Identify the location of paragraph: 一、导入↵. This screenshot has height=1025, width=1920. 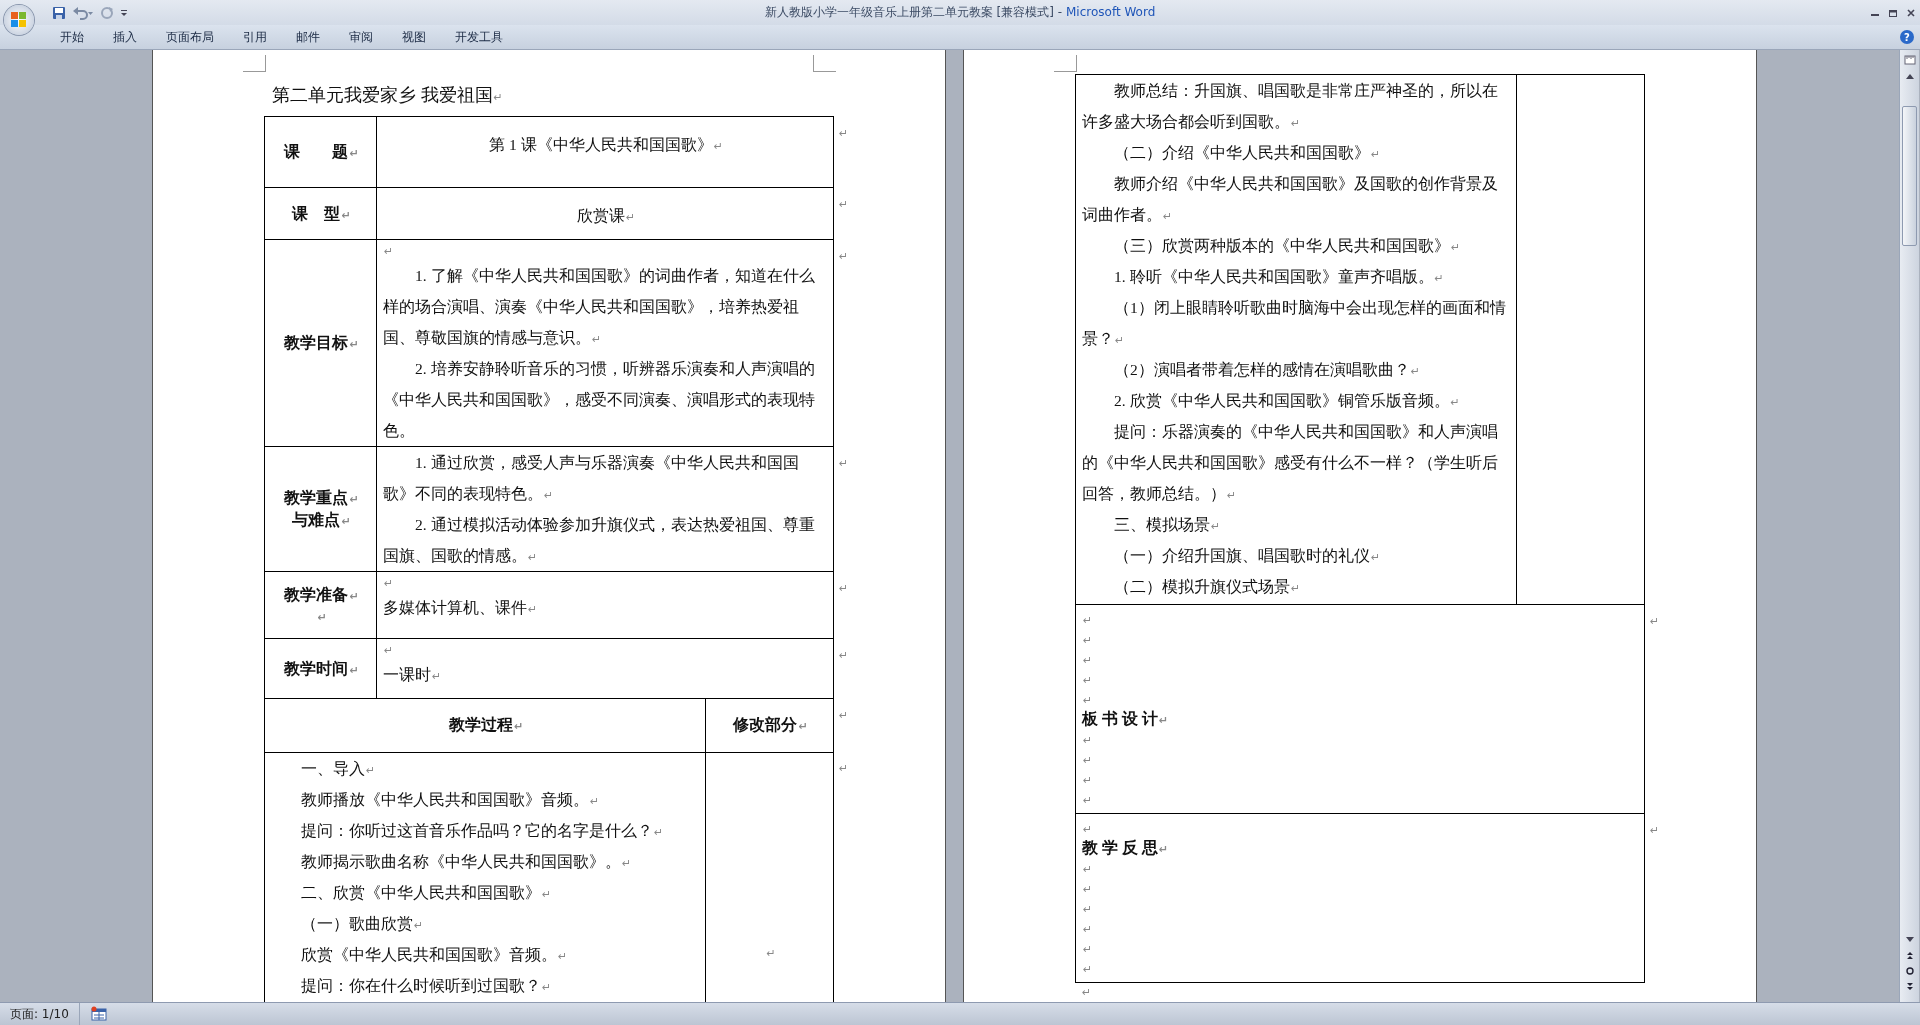
(339, 768).